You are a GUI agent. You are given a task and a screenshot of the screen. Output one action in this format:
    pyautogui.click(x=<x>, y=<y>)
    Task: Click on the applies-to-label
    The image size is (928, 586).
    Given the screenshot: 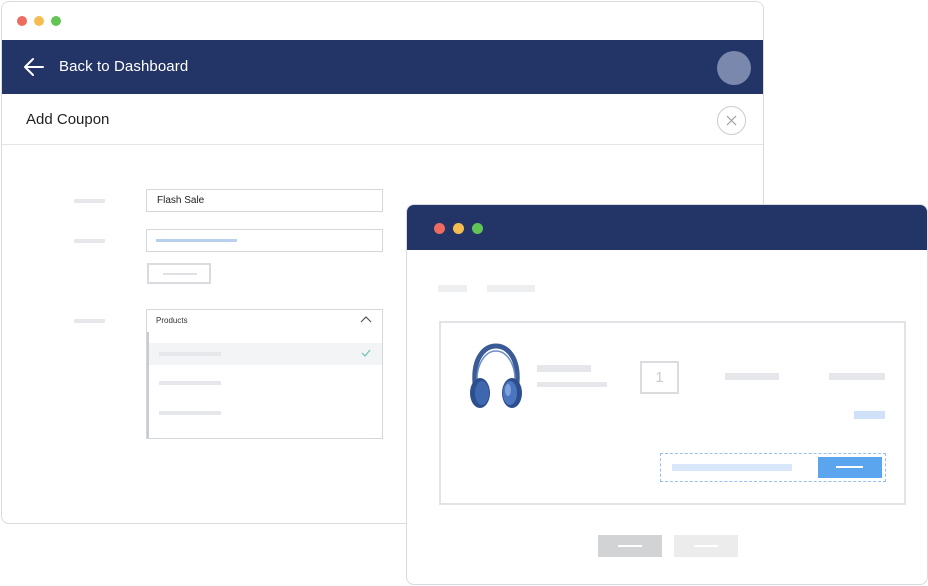 What is the action you would take?
    pyautogui.click(x=89, y=321)
    